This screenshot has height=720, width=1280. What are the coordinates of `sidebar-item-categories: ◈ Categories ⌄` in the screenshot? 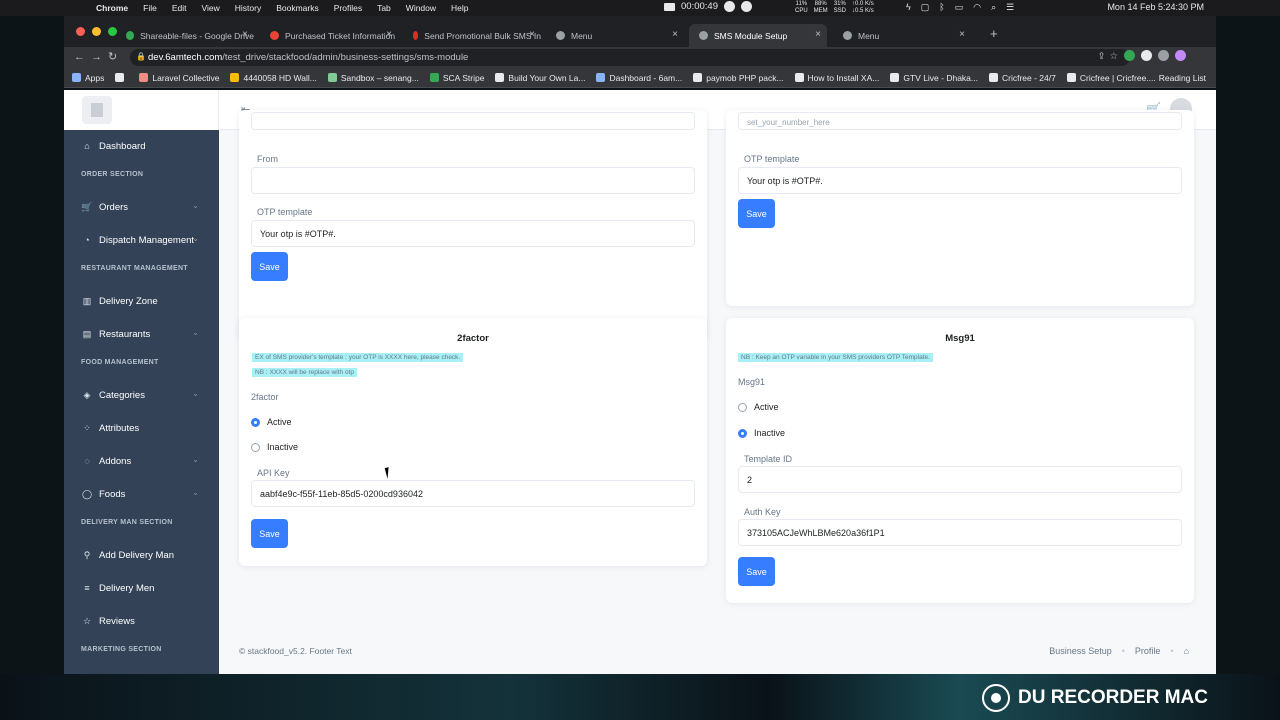 It's located at (141, 395).